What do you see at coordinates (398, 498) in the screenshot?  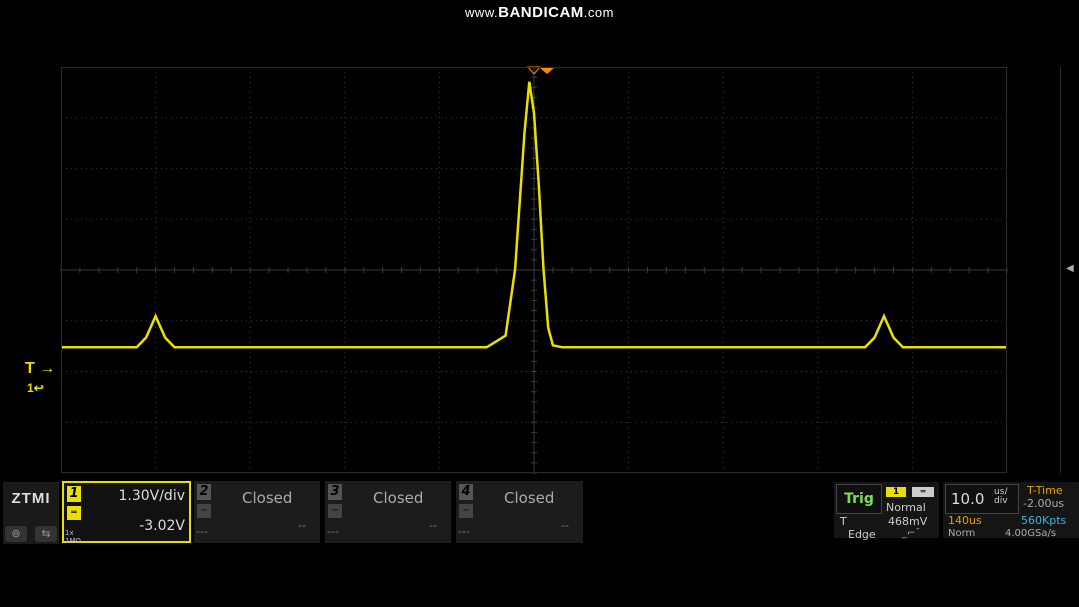 I see `channel-3-status: Closed` at bounding box center [398, 498].